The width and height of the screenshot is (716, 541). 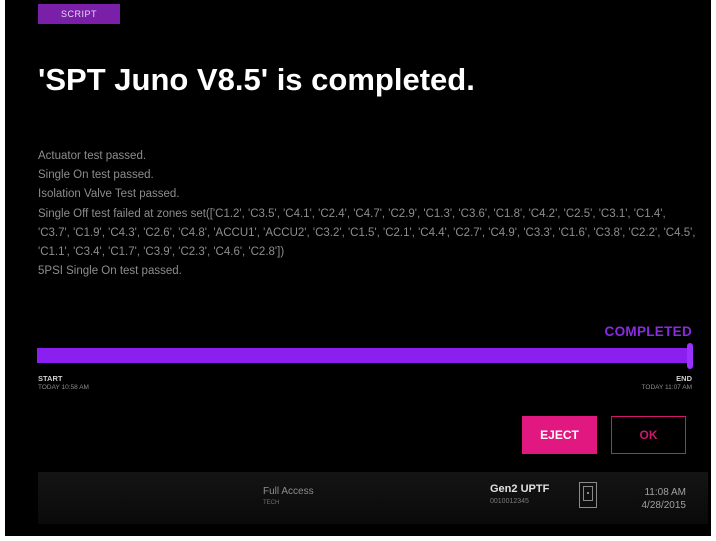 What do you see at coordinates (665, 492) in the screenshot?
I see `clock-time: 11:08 AM` at bounding box center [665, 492].